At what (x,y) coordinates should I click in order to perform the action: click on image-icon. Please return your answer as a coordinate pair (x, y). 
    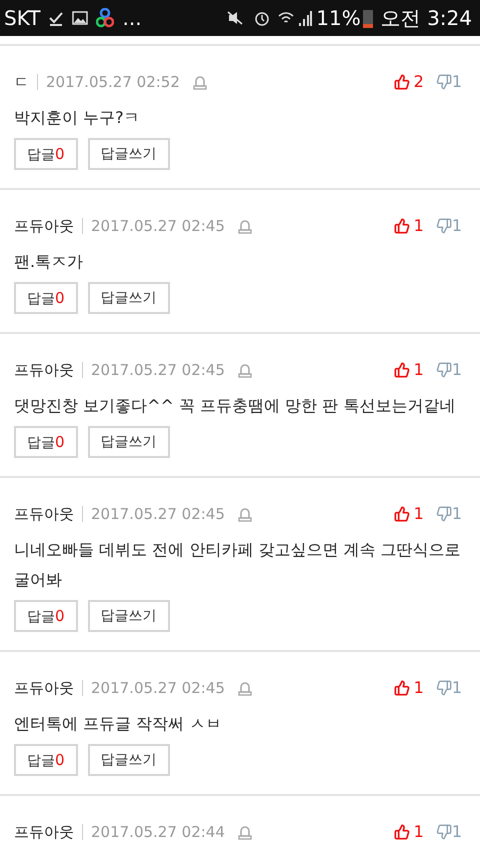
    Looking at the image, I should click on (80, 18).